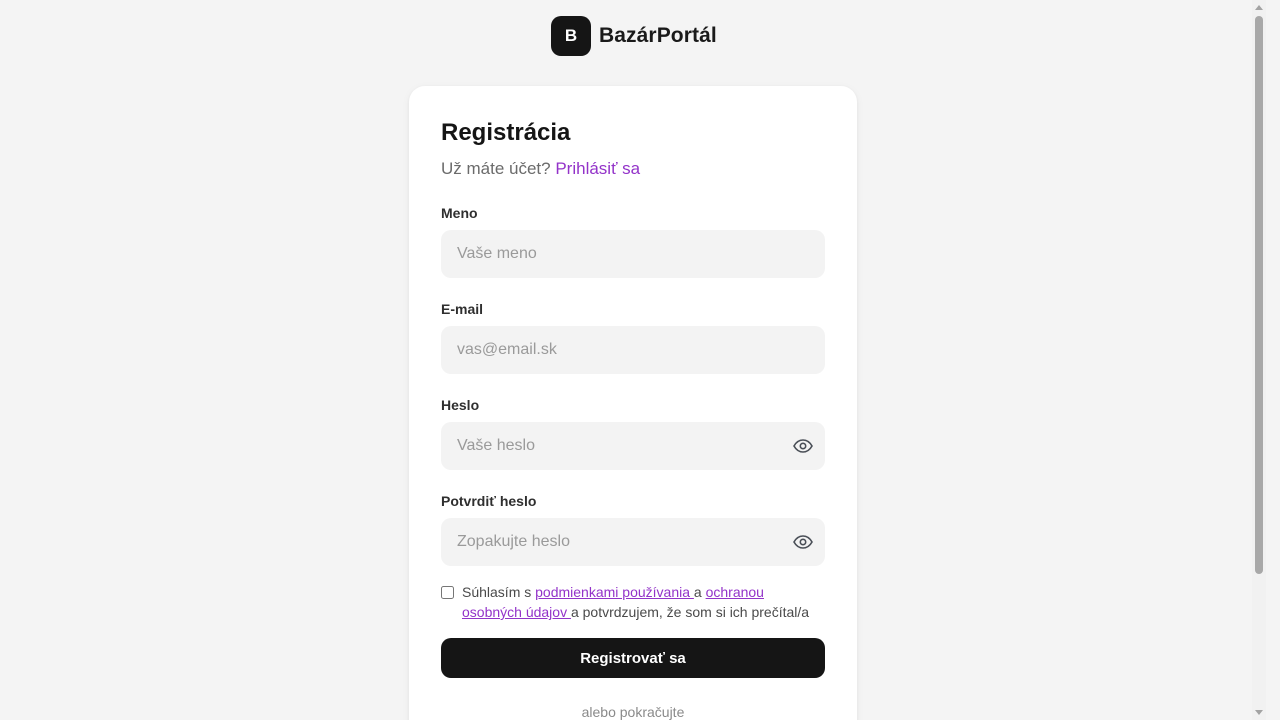 The width and height of the screenshot is (1280, 720). I want to click on name-label: Meno, so click(459, 213).